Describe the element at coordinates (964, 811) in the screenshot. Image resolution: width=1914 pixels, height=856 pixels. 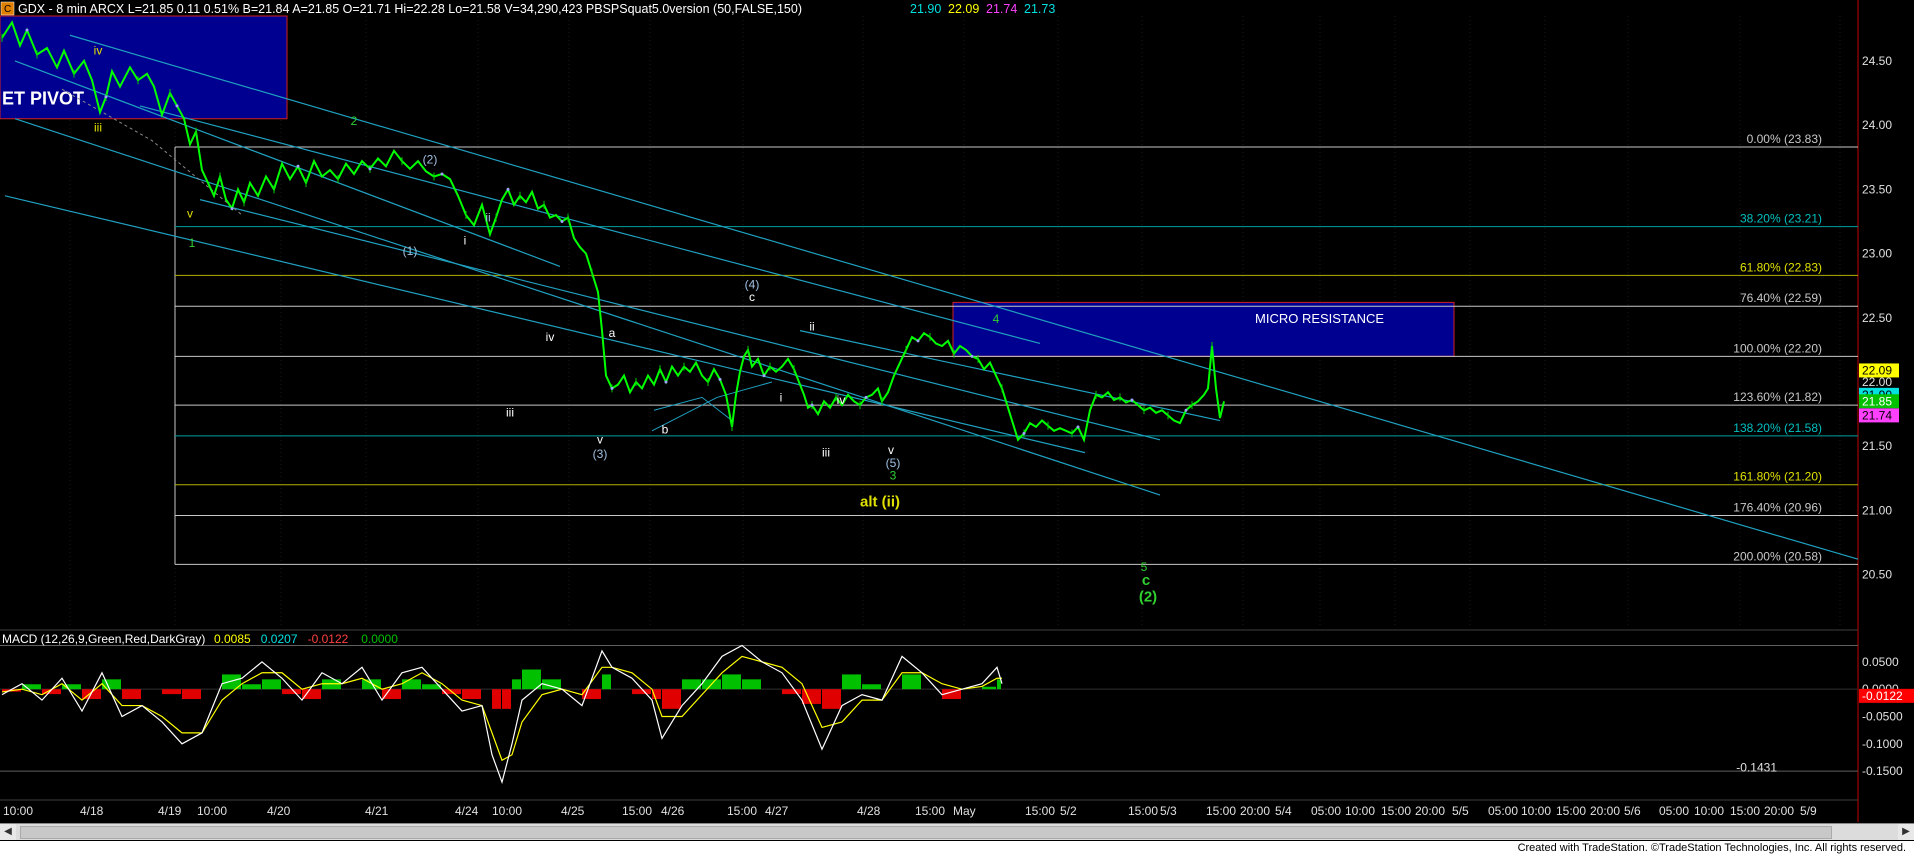
I see `time-tick-label: May` at that location.